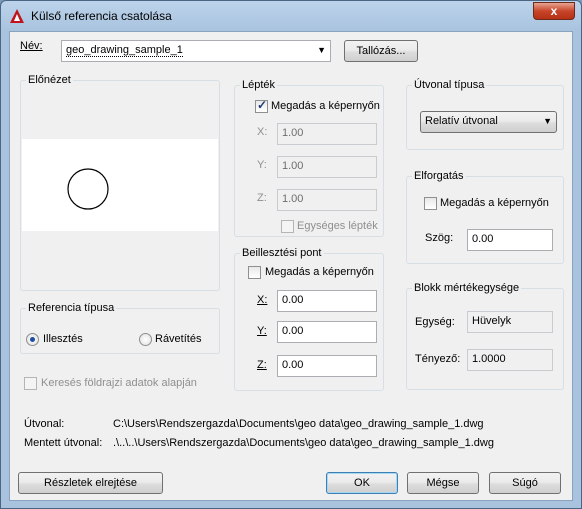 The width and height of the screenshot is (582, 509). Describe the element at coordinates (44, 424) in the screenshot. I see `path-label: Útvonal:` at that location.